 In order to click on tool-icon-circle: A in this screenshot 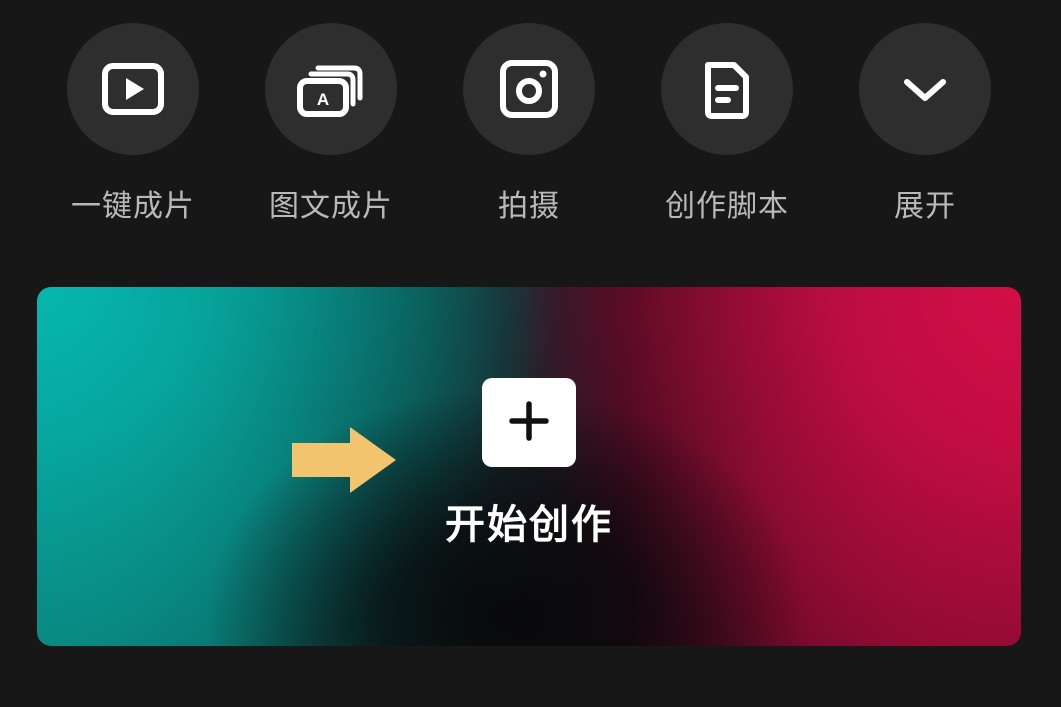, I will do `click(331, 89)`.